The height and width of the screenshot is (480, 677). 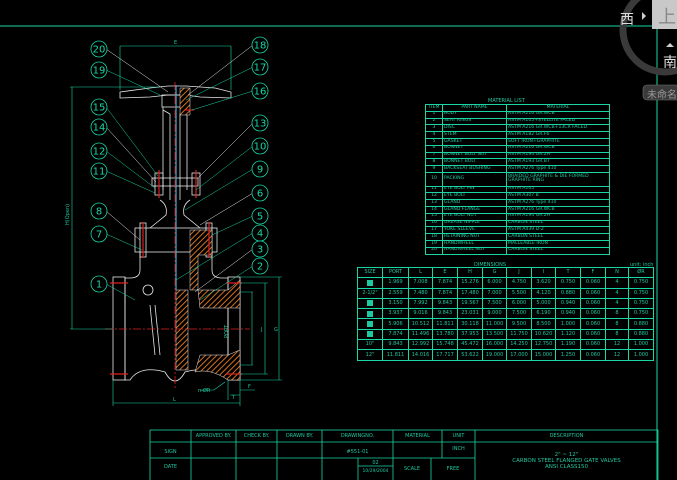 What do you see at coordinates (566, 467) in the screenshot?
I see `description-class: ANSI CLASS150` at bounding box center [566, 467].